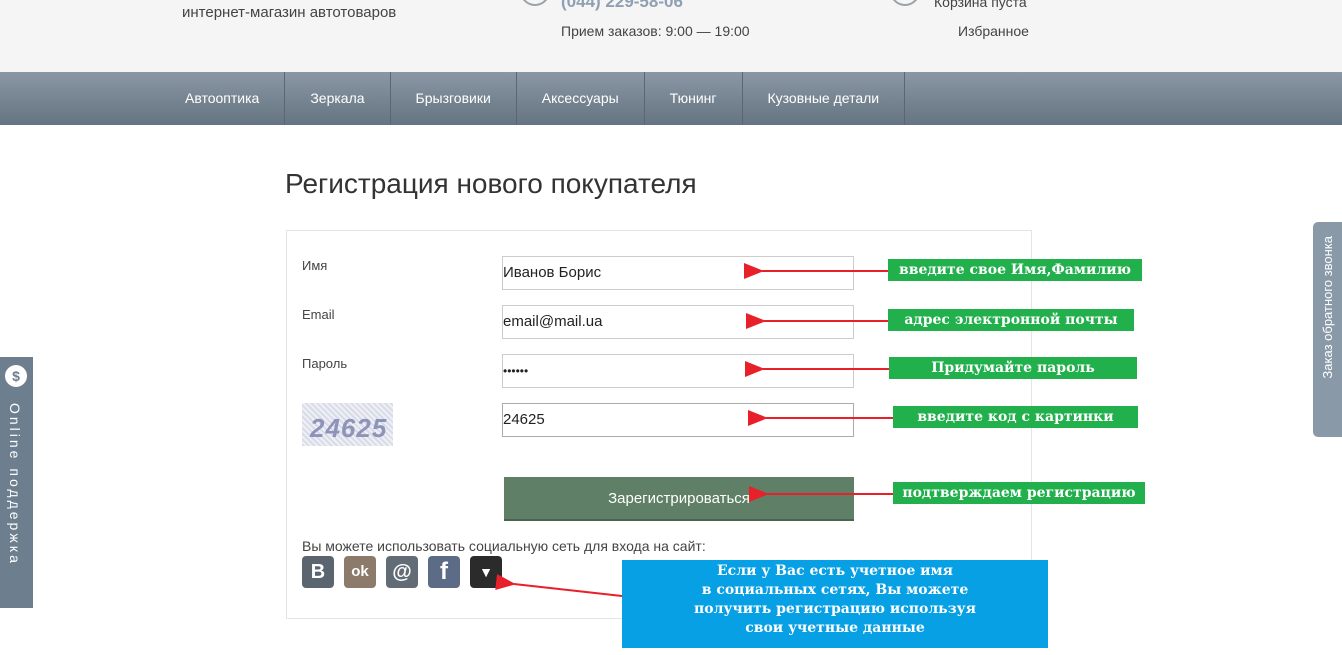 Image resolution: width=1342 pixels, height=655 pixels. I want to click on social-arrow, so click(559, 585).